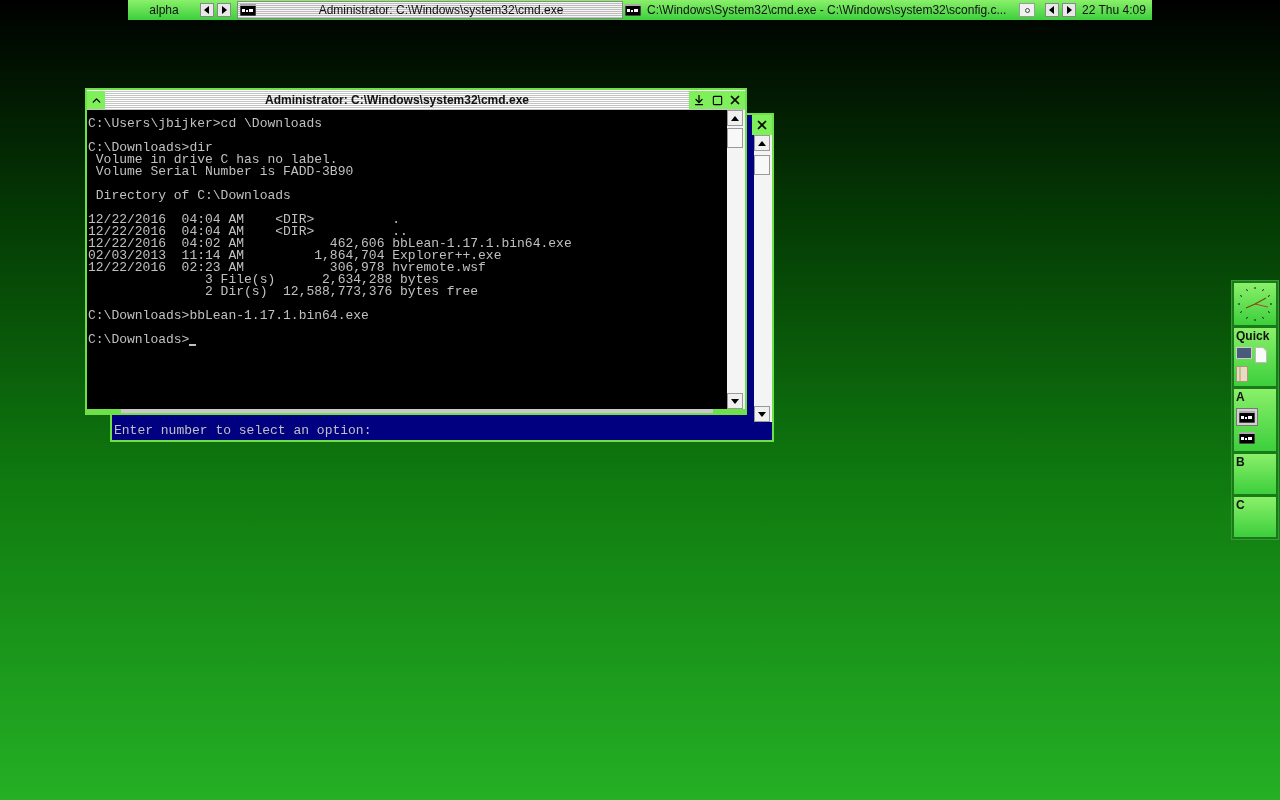 The height and width of the screenshot is (800, 1280). What do you see at coordinates (244, 220) in the screenshot?
I see `console-line: 12/22/2016 04:04 AM <DIR> .` at bounding box center [244, 220].